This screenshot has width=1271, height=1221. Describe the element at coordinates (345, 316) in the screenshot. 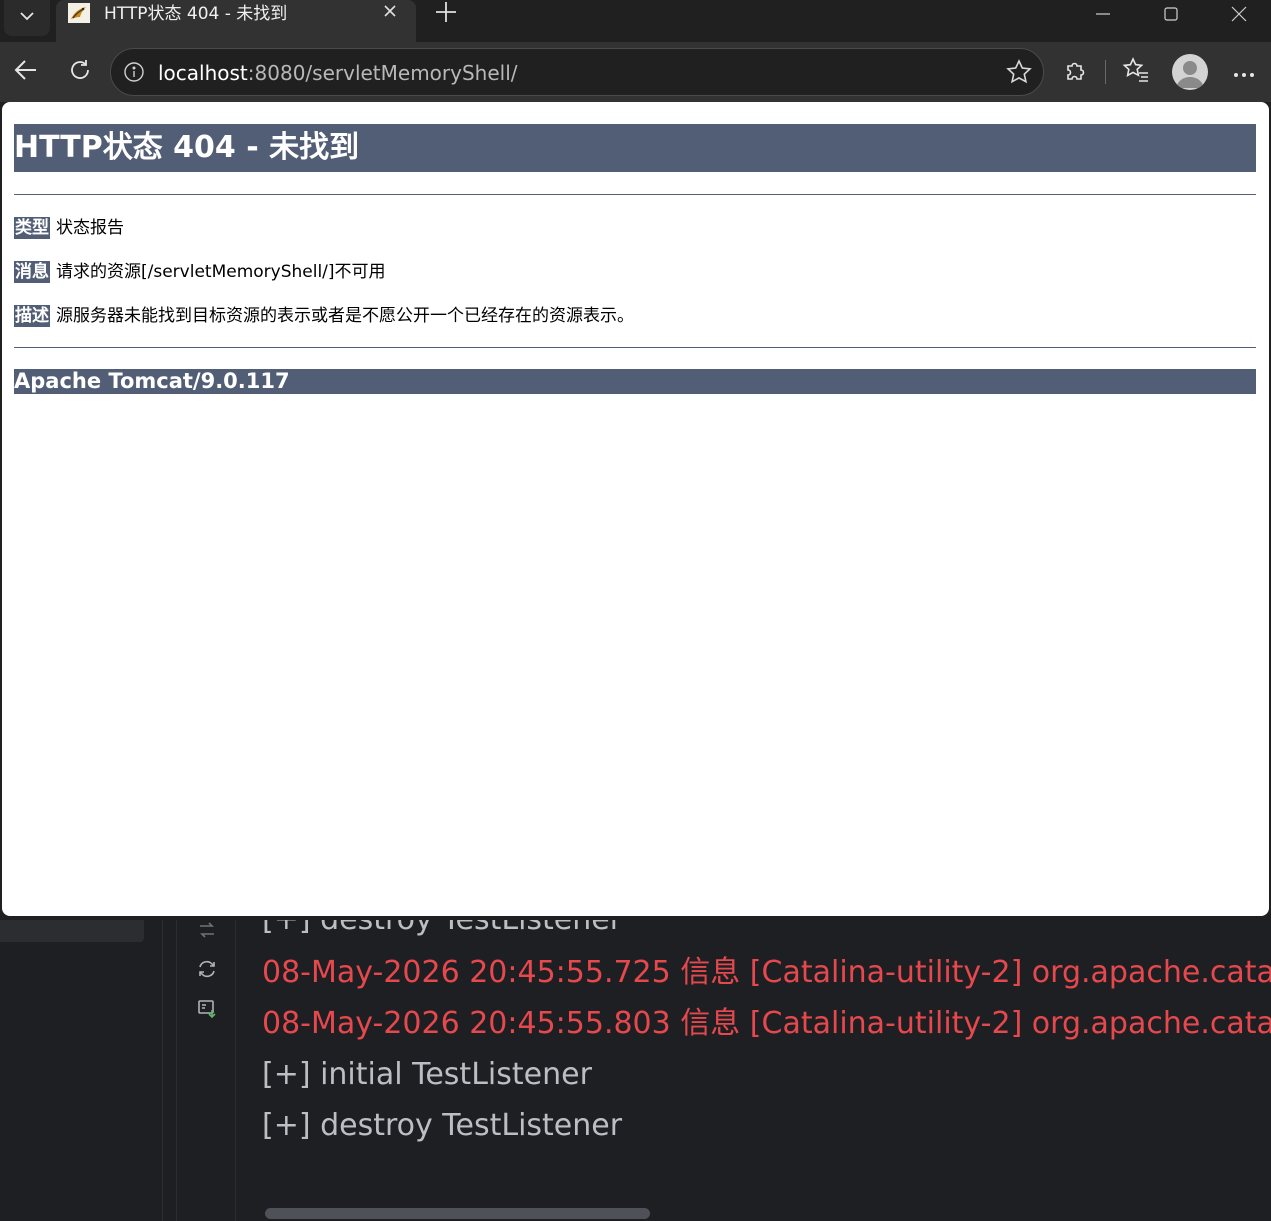

I see `info-value: 源服务器未能找到目标资源的表示或者是不愿公开一个已经存在的资源表示。` at that location.